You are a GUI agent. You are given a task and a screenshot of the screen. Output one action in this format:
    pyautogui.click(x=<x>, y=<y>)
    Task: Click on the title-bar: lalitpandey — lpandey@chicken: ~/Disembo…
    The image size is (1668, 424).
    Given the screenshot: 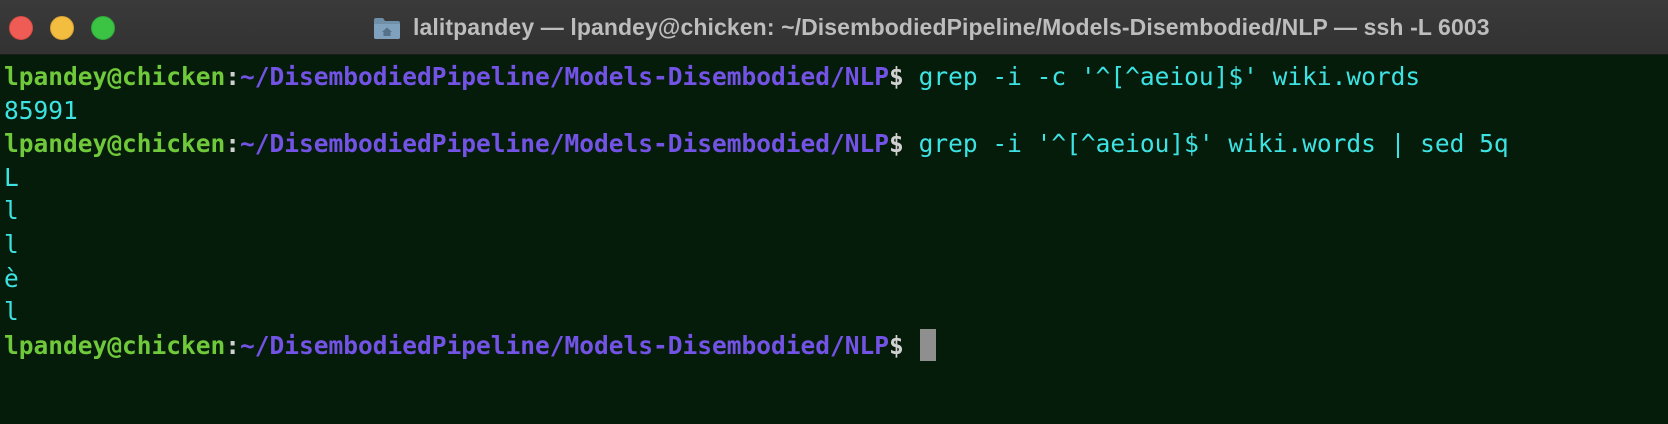 What is the action you would take?
    pyautogui.click(x=834, y=27)
    